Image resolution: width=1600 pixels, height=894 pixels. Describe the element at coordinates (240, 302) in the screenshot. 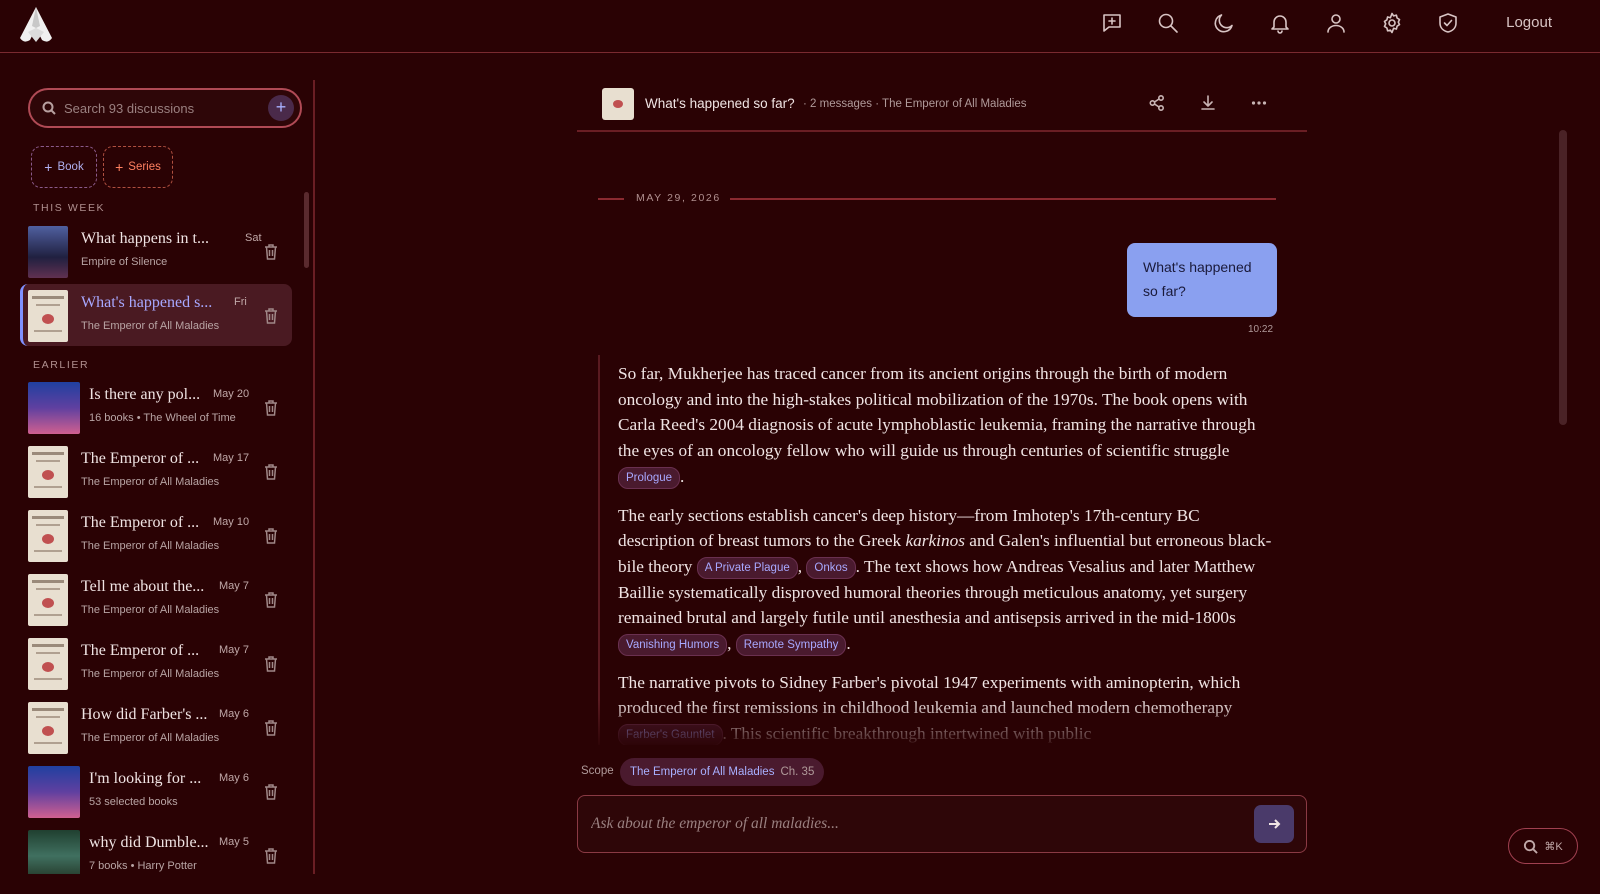

I see `conversation-date: Fri` at that location.